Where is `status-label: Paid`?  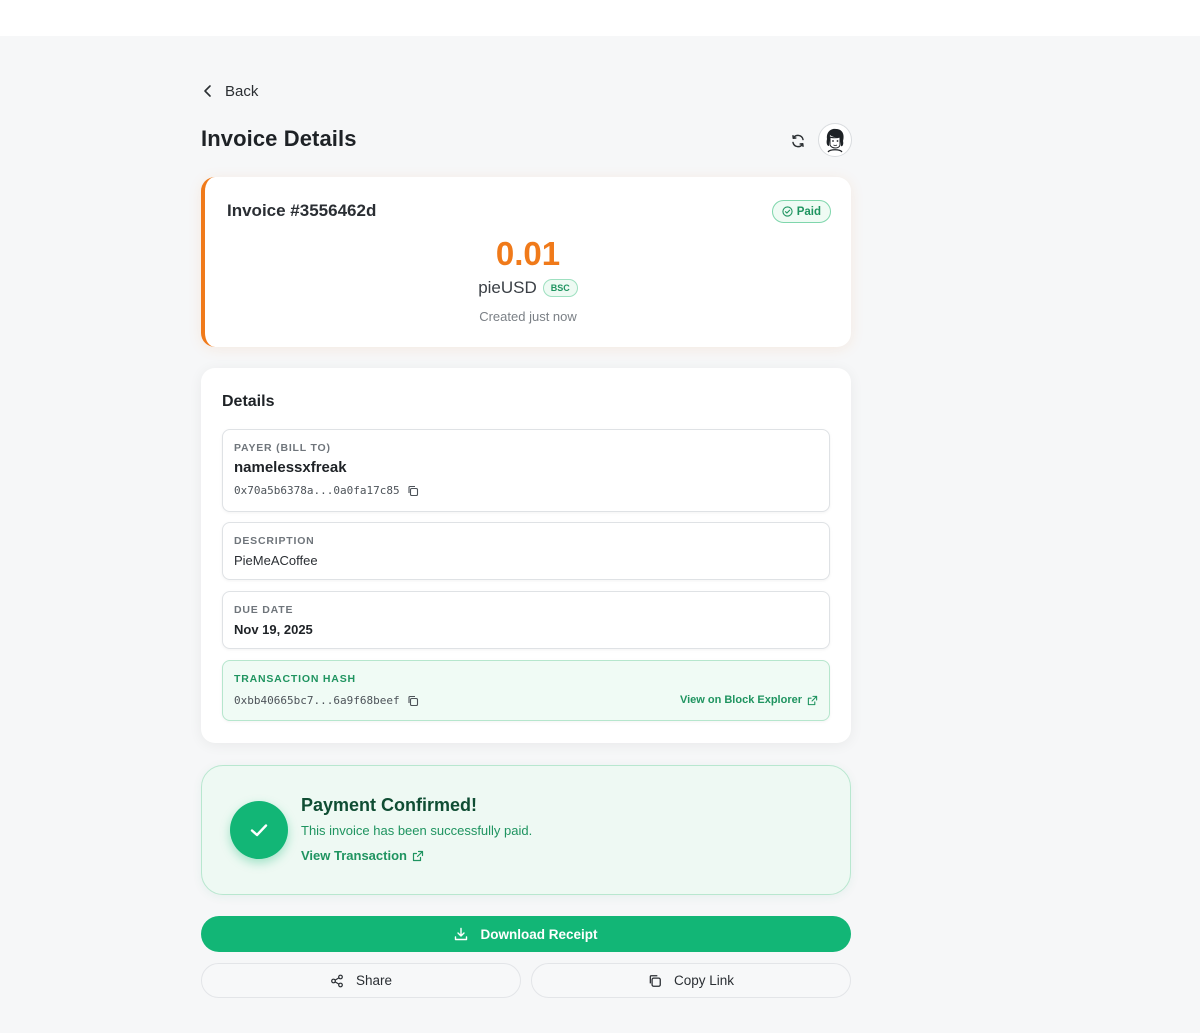 status-label: Paid is located at coordinates (808, 211).